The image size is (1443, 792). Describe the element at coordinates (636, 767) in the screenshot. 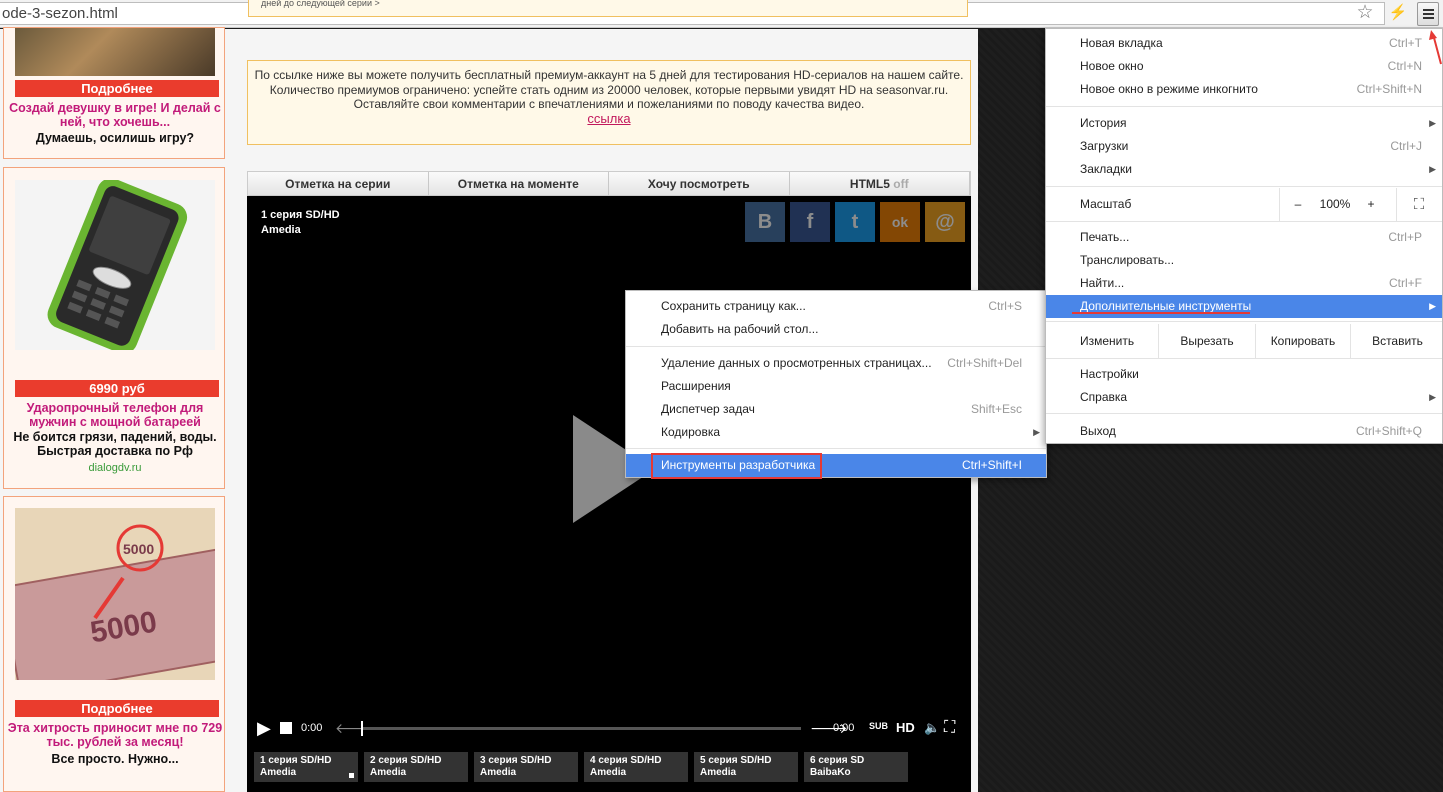

I see `episode-item: 4 серия SD/HD Amedia` at that location.